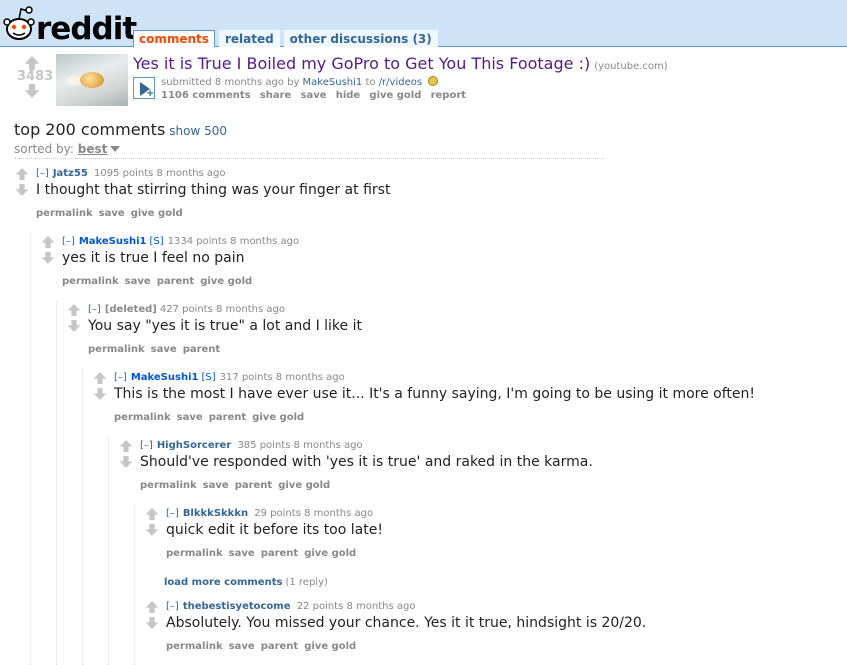 This screenshot has height=665, width=847. Describe the element at coordinates (630, 66) in the screenshot. I see `link-domain: (youtube.com)` at that location.